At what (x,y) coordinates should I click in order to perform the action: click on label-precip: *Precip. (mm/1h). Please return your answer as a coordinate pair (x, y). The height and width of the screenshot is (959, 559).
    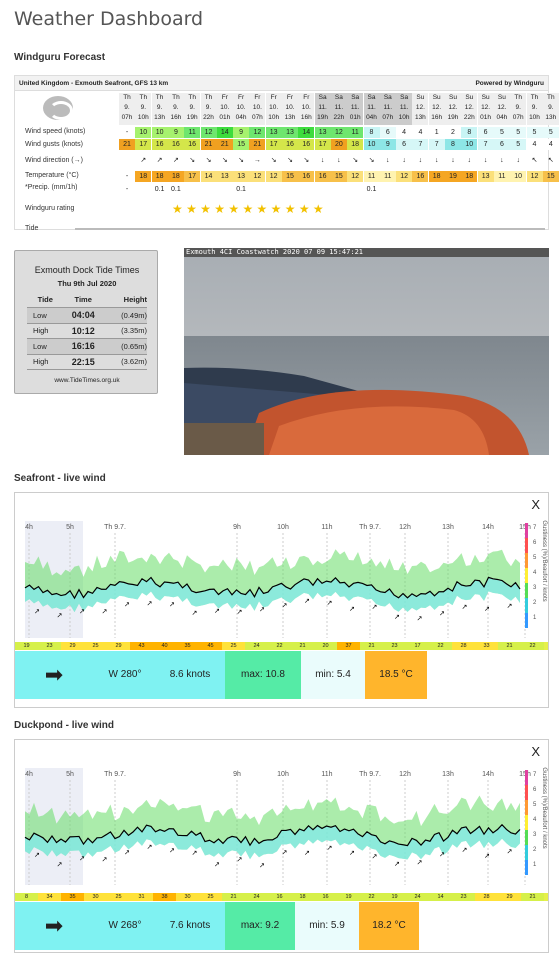
    Looking at the image, I should click on (51, 187).